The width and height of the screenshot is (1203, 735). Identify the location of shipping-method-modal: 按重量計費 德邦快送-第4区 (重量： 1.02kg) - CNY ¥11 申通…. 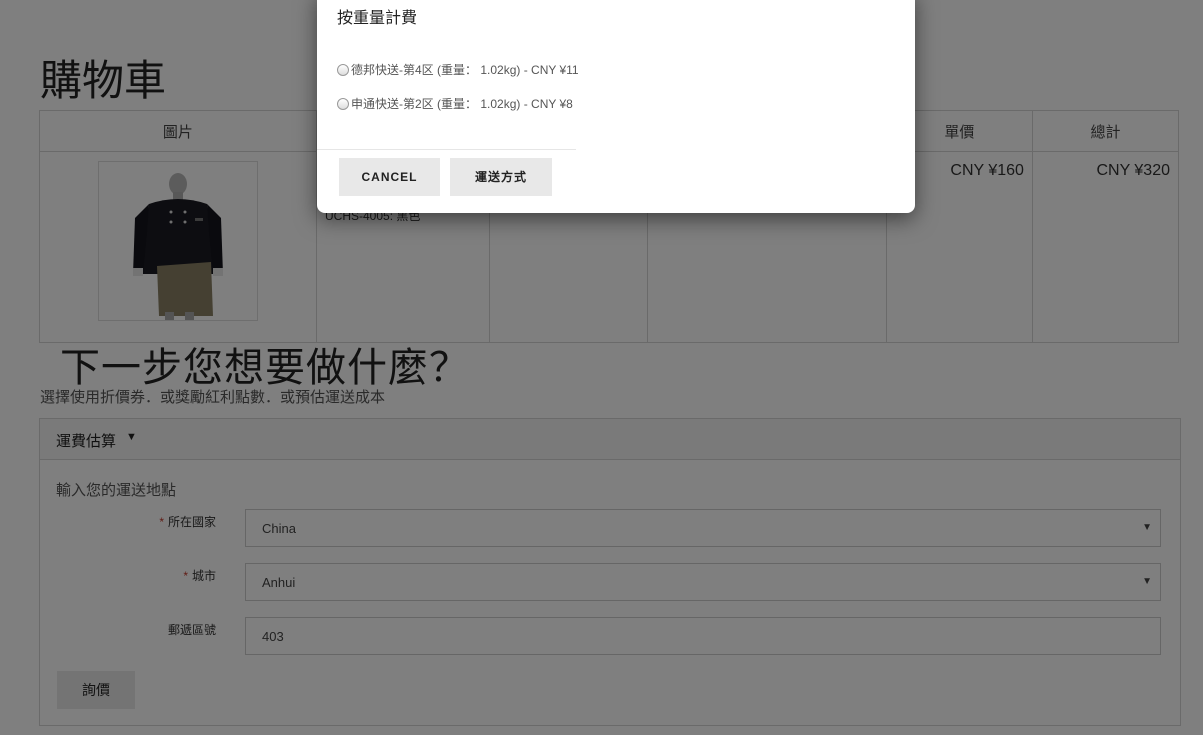
(616, 106).